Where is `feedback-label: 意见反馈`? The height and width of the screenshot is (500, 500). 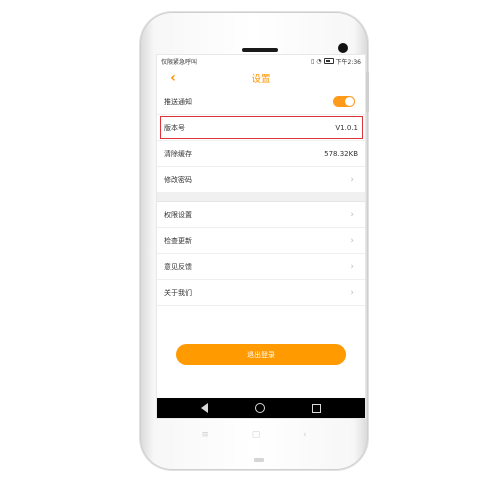 feedback-label: 意见反馈 is located at coordinates (178, 266).